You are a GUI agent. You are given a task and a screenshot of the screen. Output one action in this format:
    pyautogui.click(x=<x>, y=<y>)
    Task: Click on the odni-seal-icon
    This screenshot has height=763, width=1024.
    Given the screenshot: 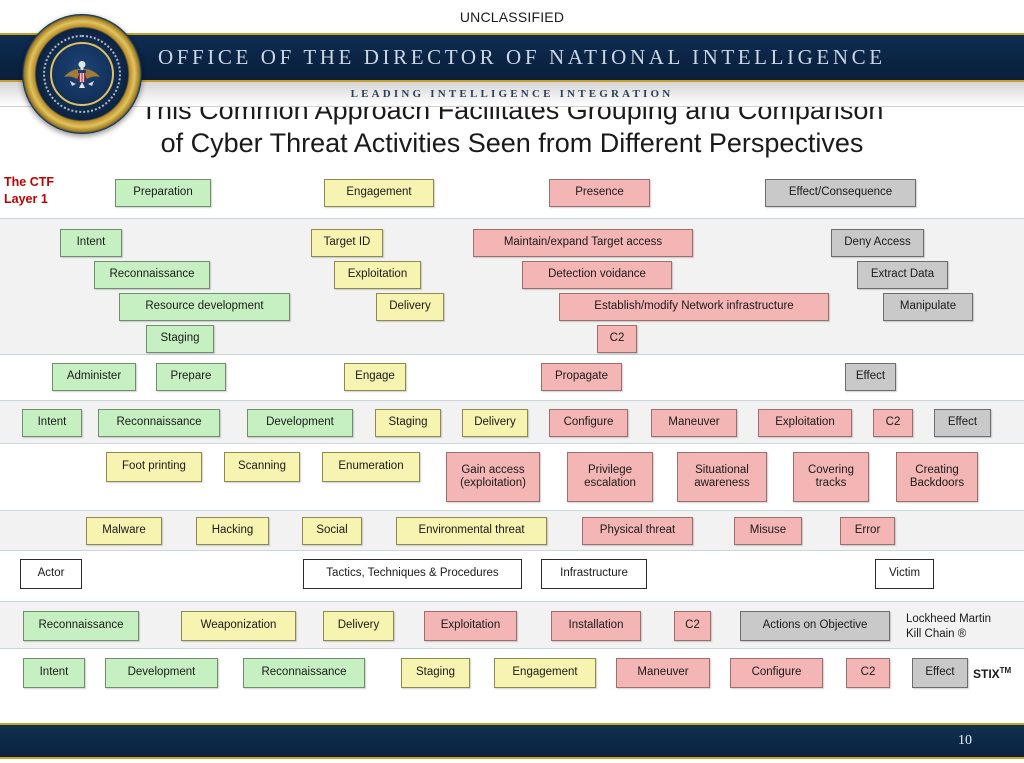 What is the action you would take?
    pyautogui.click(x=82, y=74)
    